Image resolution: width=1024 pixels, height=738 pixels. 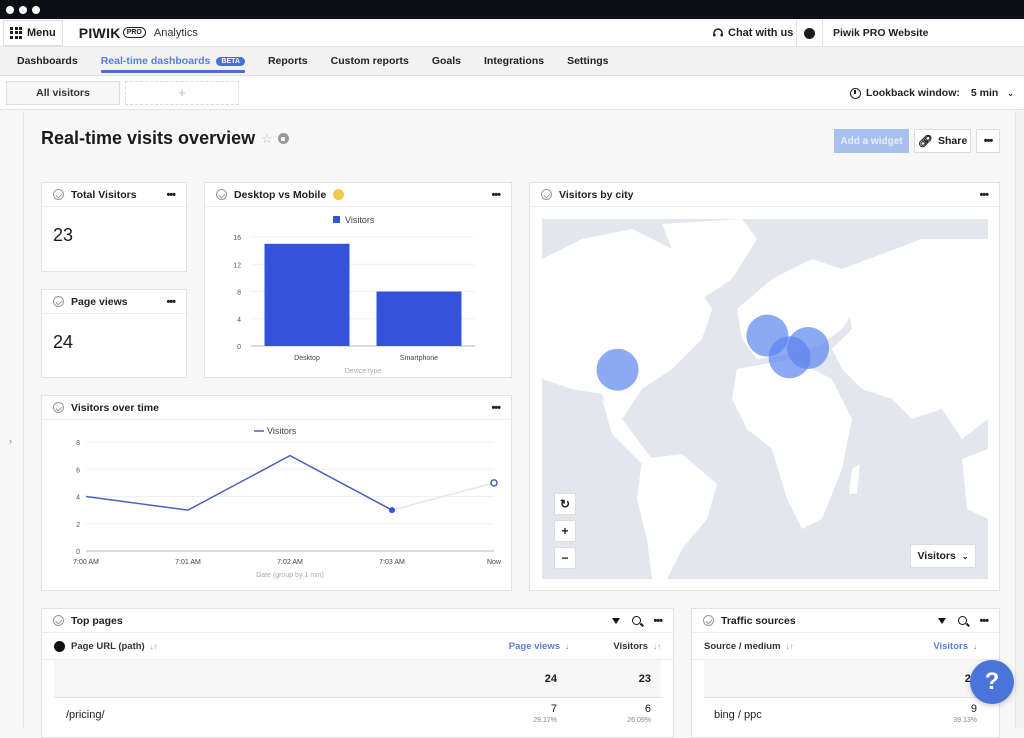 I want to click on piwik-logo: PIWIK PRO Analytics, so click(x=138, y=33).